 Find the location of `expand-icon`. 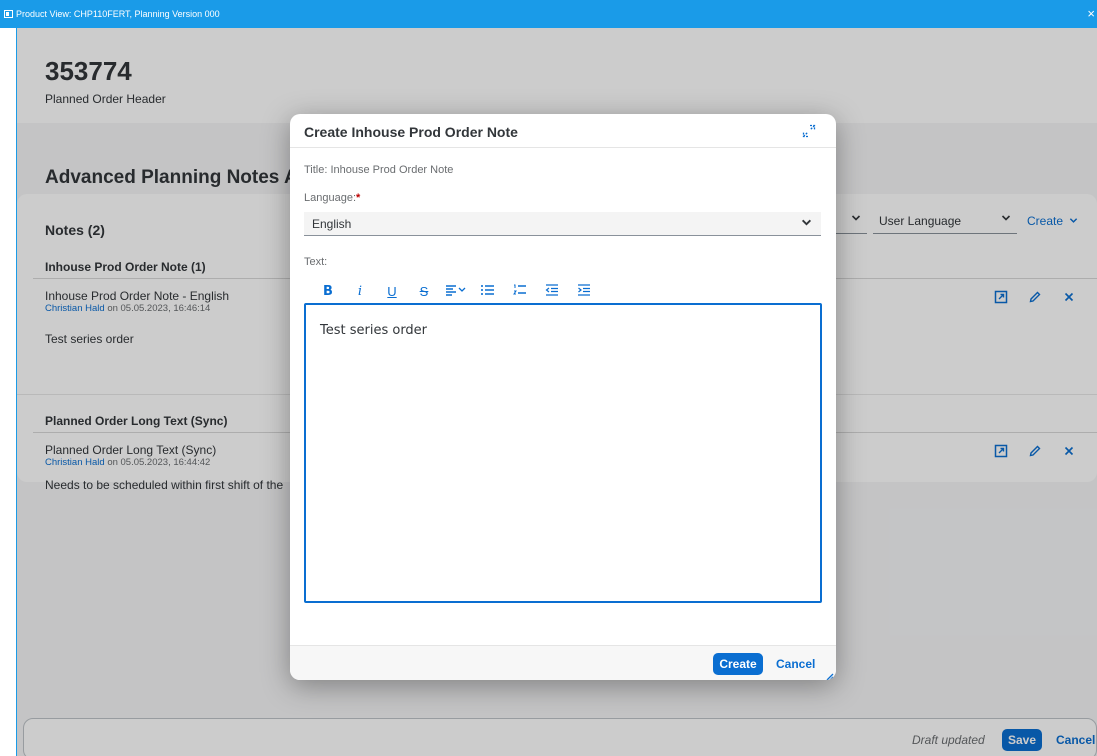

expand-icon is located at coordinates (809, 131).